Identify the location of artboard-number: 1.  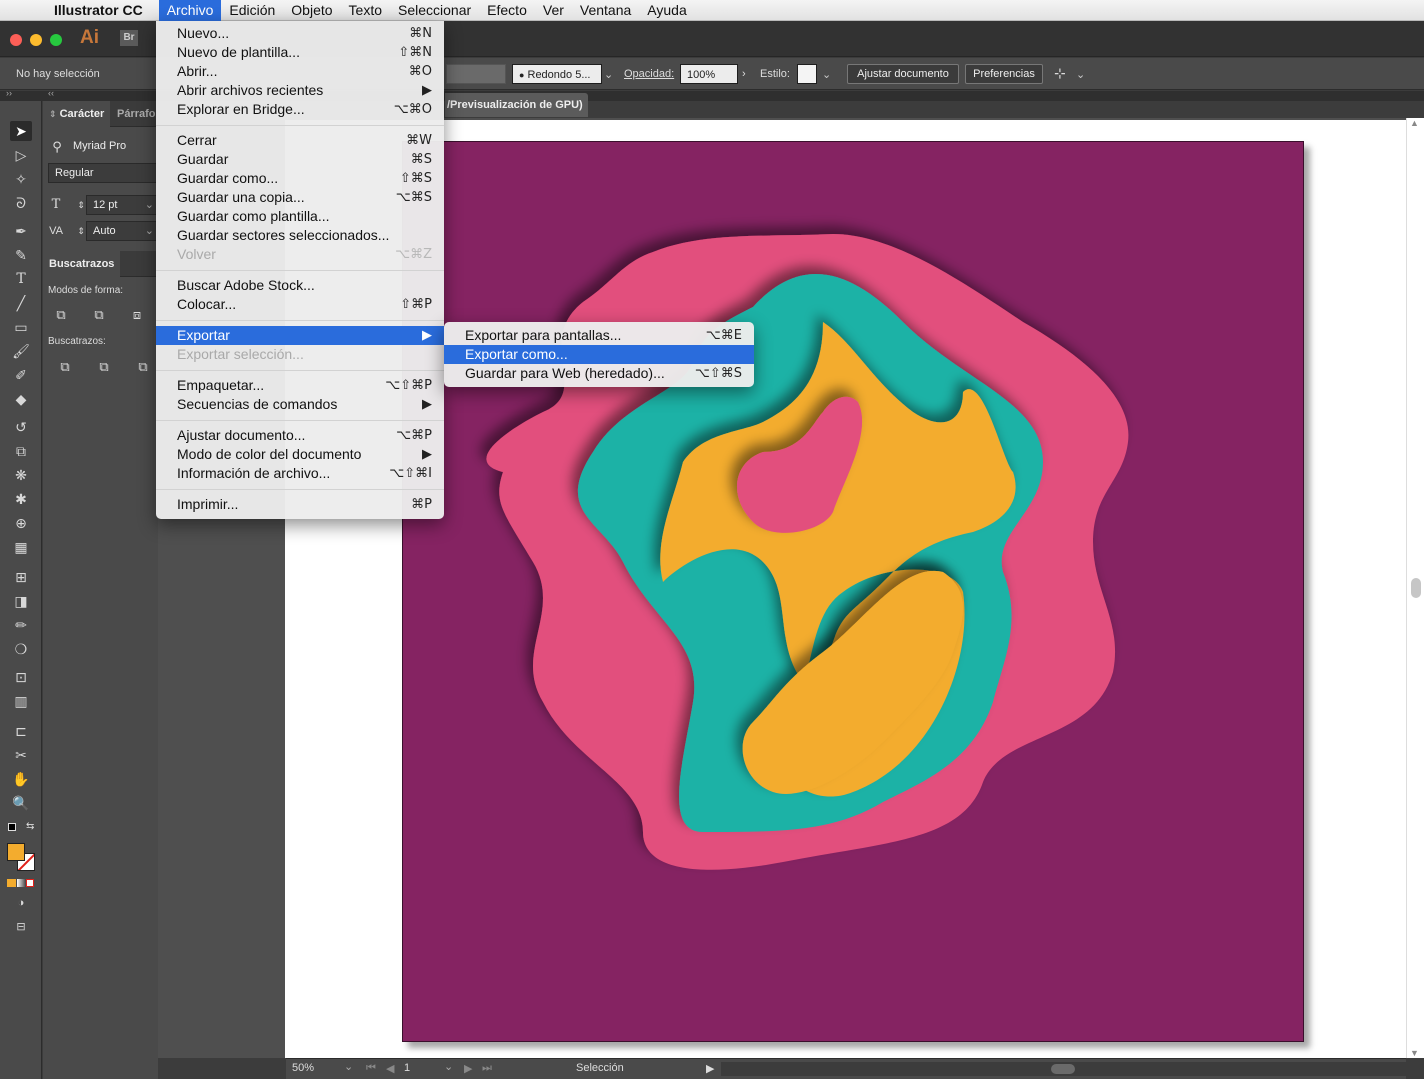
(407, 1068).